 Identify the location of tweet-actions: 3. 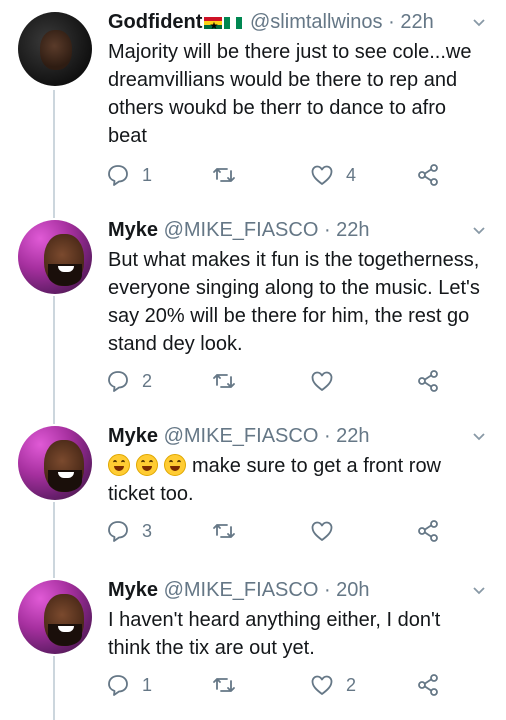
(296, 531).